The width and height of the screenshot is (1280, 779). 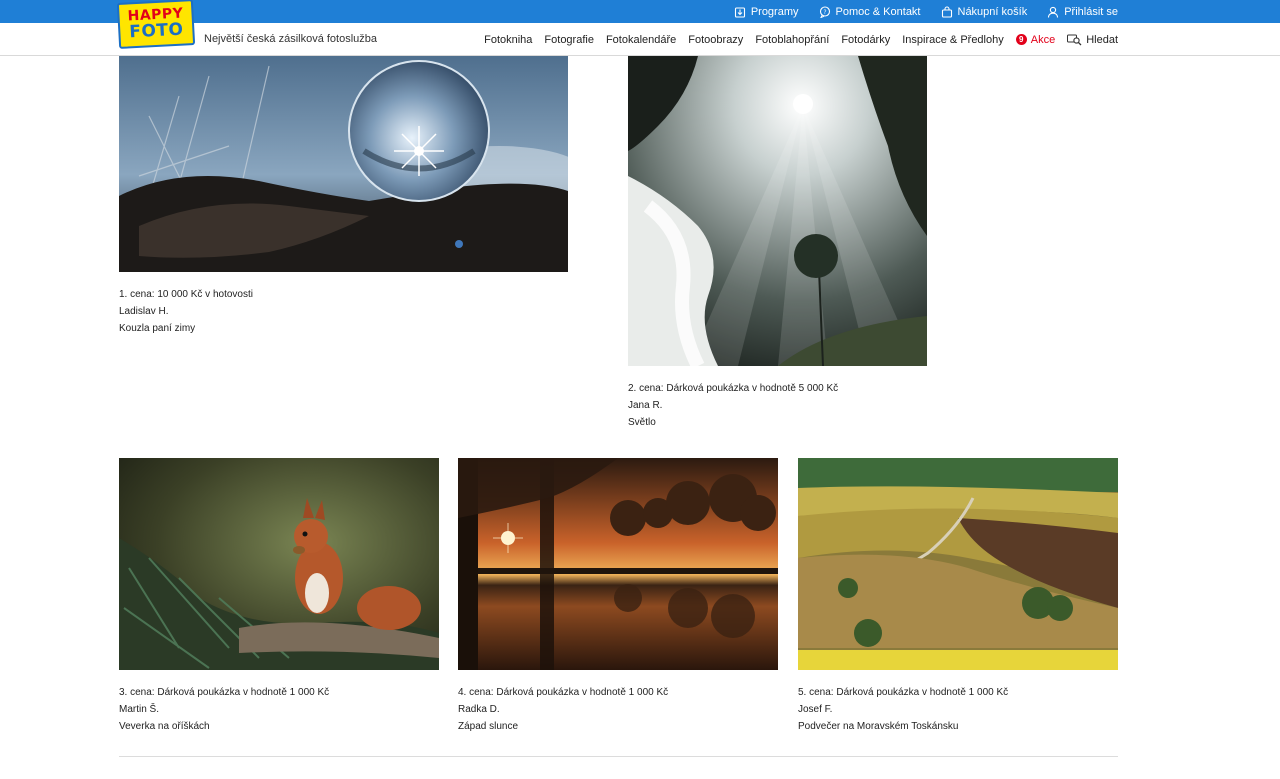 I want to click on login-link: Přihlásit se, so click(x=1082, y=12).